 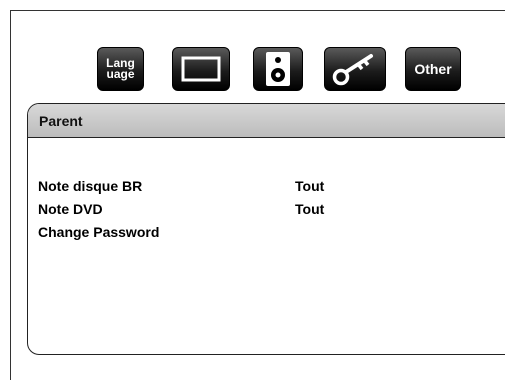 I want to click on other-tab: Other, so click(x=433, y=69).